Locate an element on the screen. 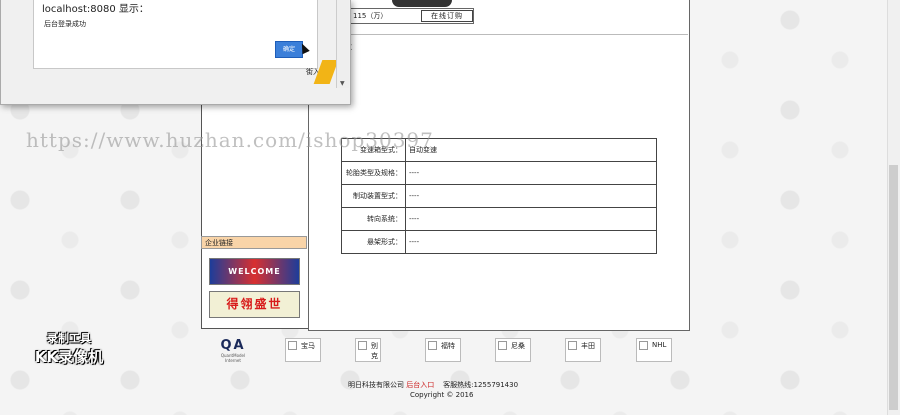  table-row: 悬架形式： ---- is located at coordinates (499, 242).